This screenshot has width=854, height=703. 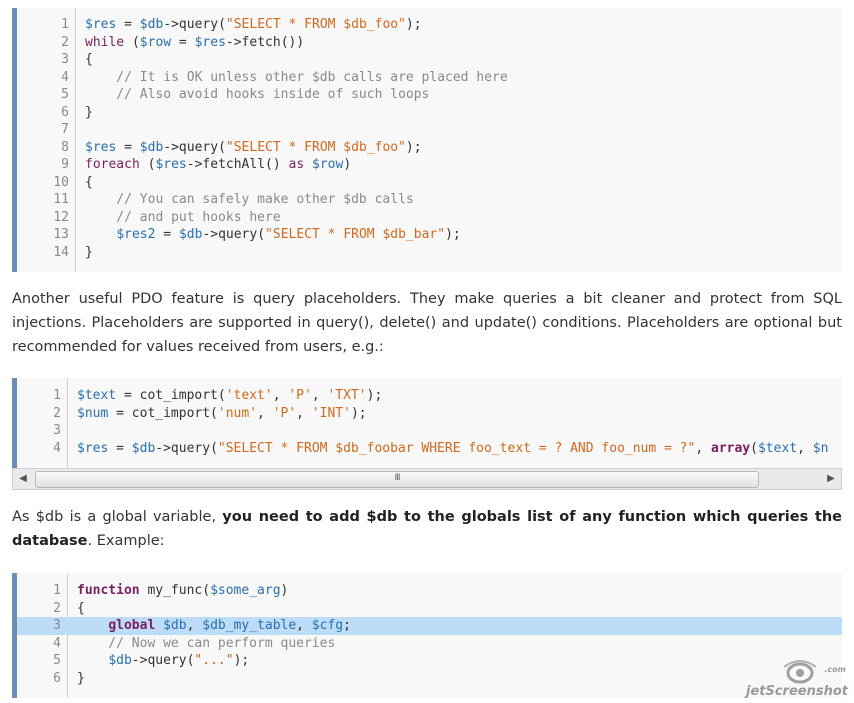 I want to click on line-number: 1, so click(x=57, y=590).